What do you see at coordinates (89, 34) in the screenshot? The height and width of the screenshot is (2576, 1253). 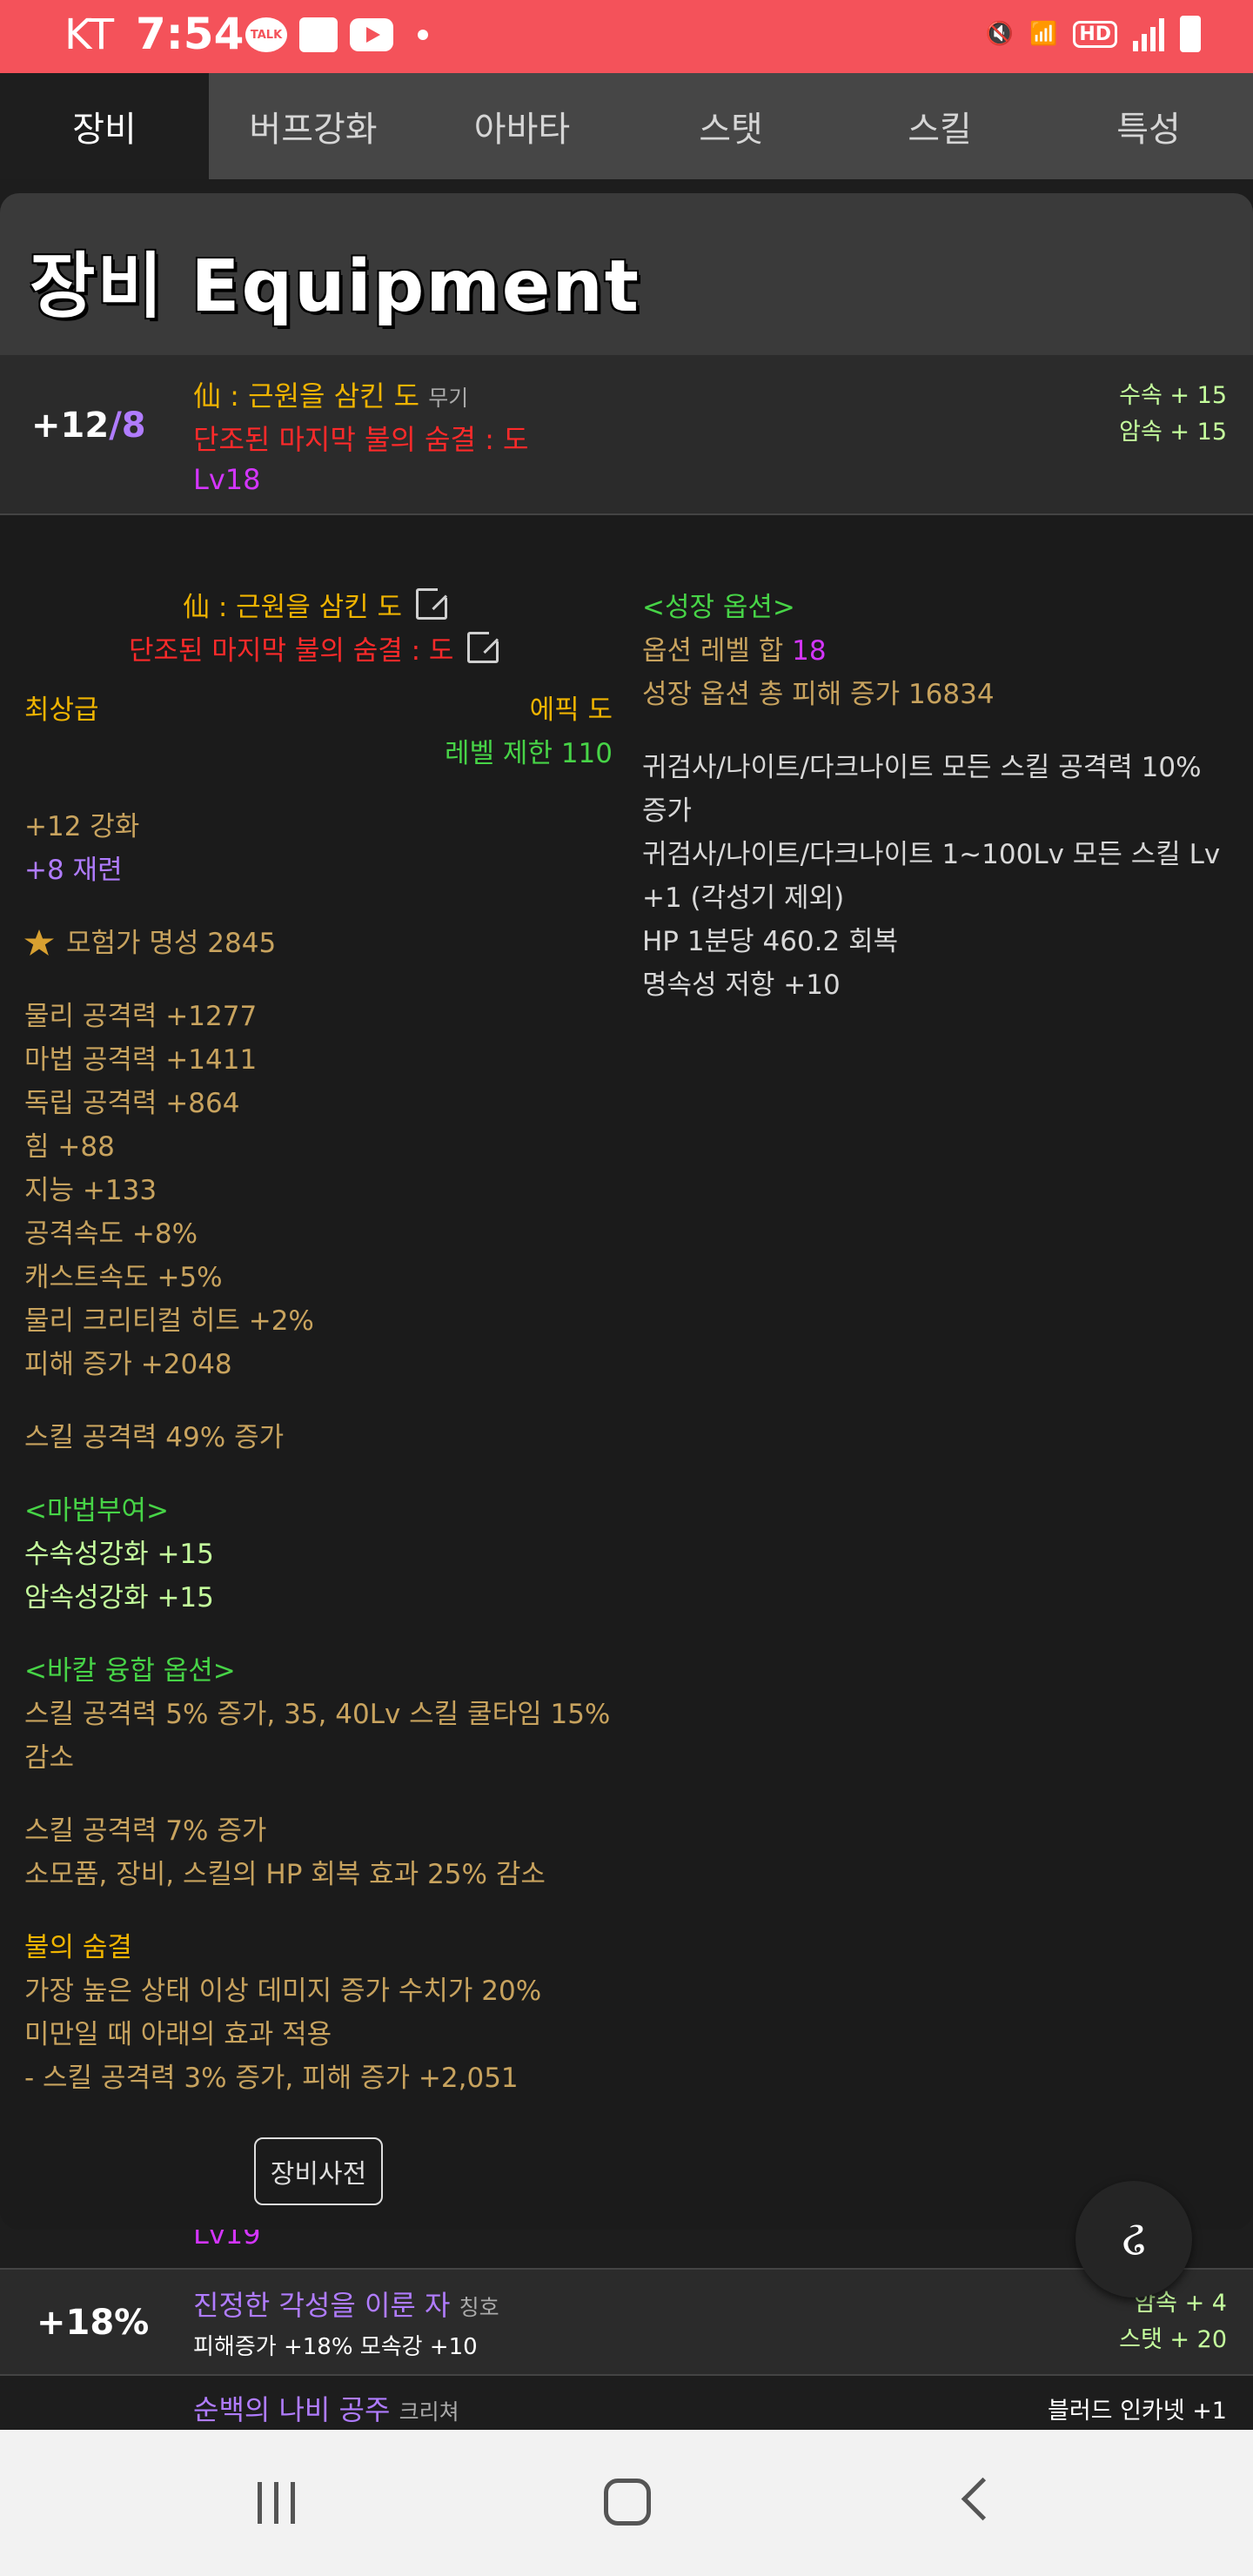 I see `carrier-label: KT` at bounding box center [89, 34].